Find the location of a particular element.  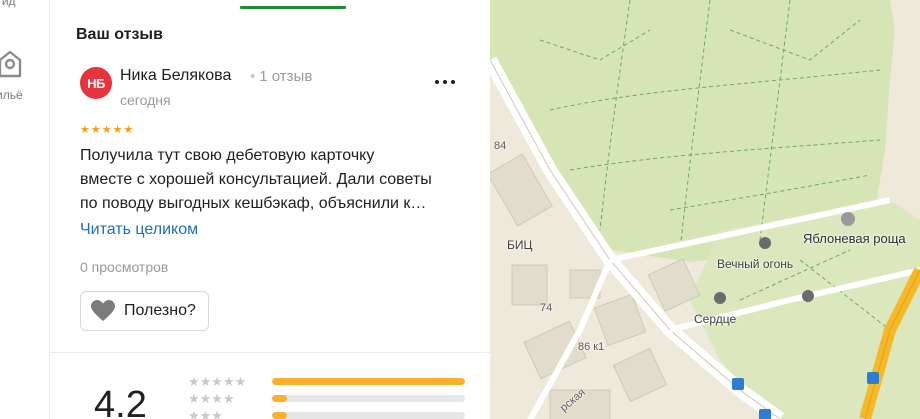

heart-icon is located at coordinates (103, 310).